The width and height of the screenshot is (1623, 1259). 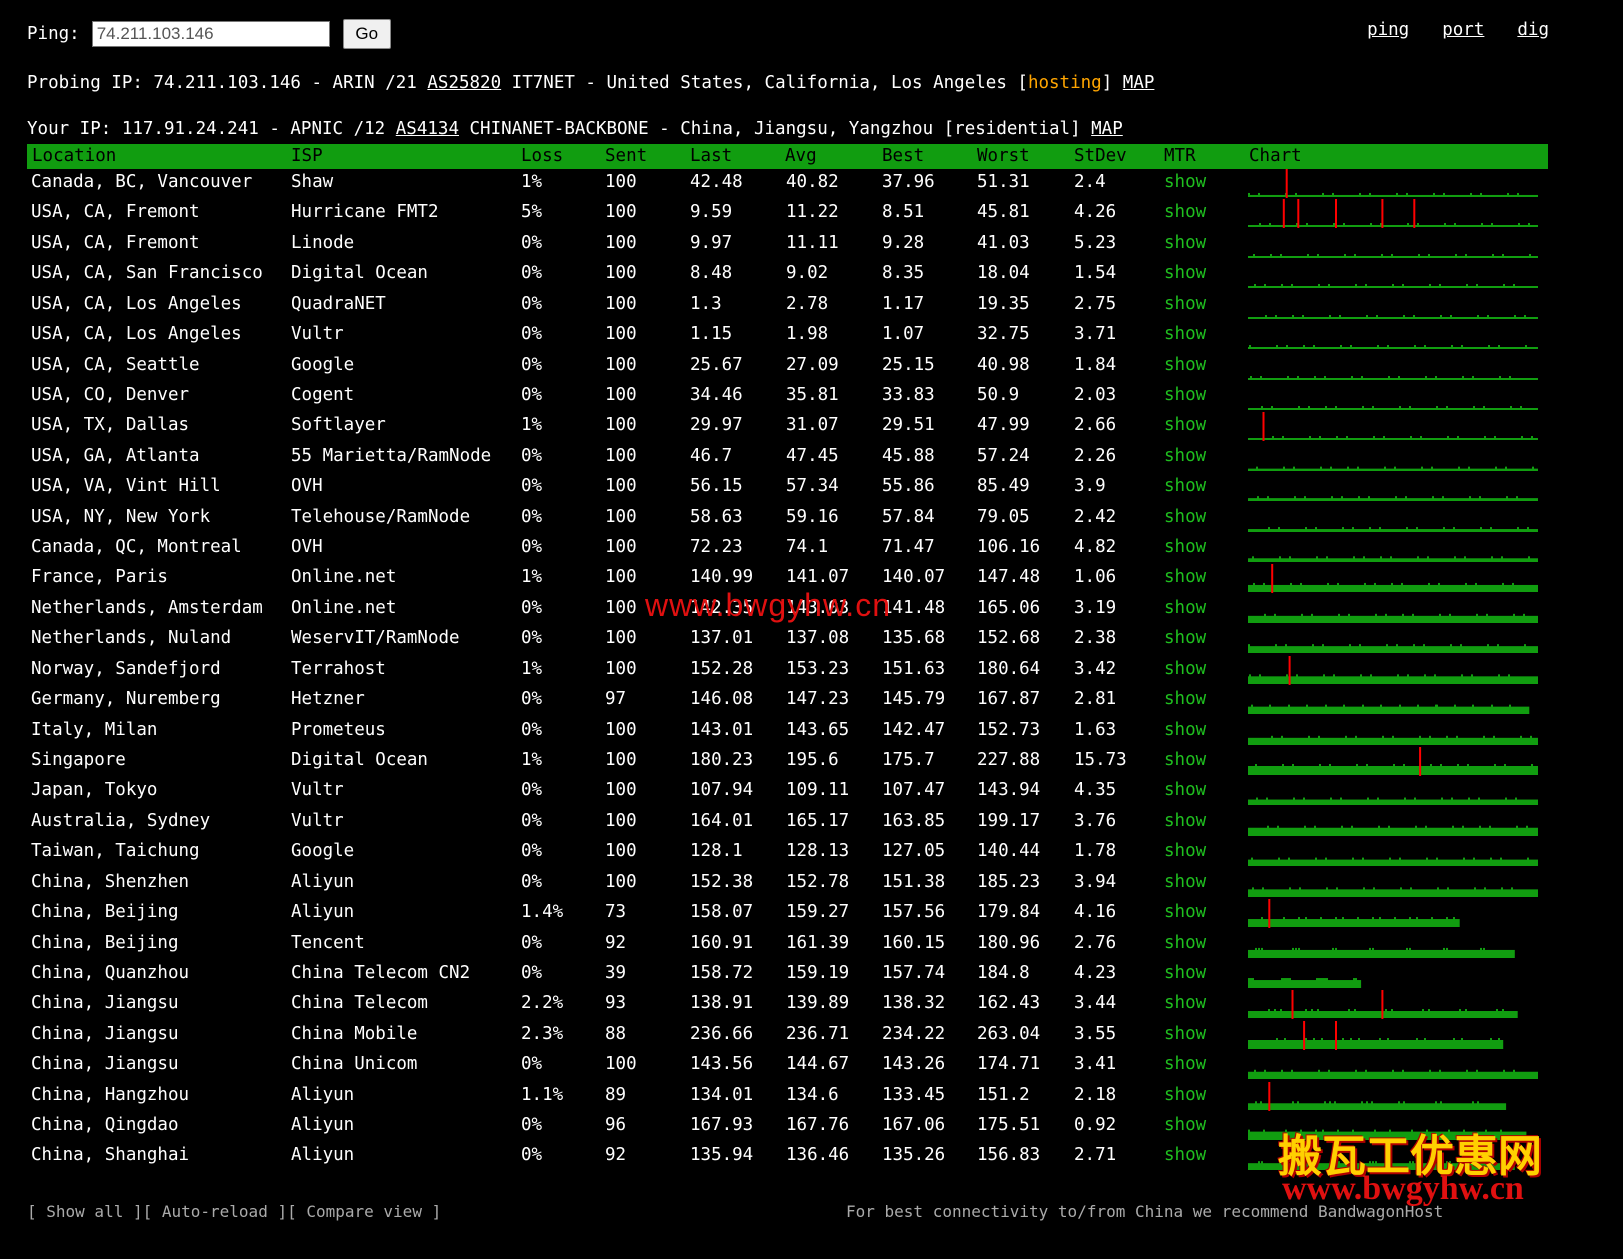 What do you see at coordinates (227, 83) in the screenshot?
I see `probing-prefix: Probing IP: 74.211.103.146 - ARIN /21` at bounding box center [227, 83].